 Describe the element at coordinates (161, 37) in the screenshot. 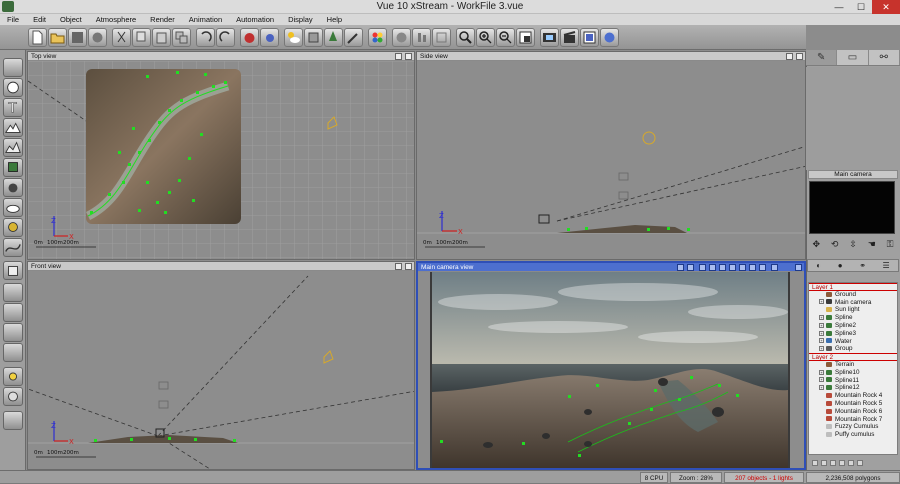

I see `paste-icon` at that location.